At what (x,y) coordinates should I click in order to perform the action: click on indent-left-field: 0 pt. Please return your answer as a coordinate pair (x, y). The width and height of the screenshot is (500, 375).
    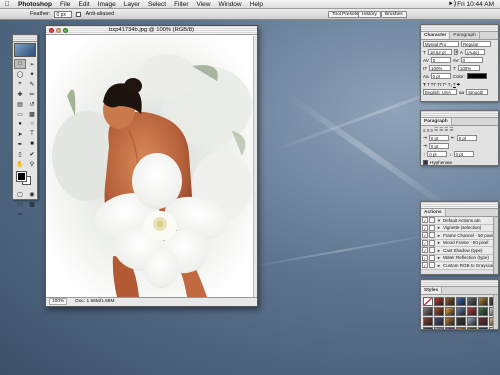
    Looking at the image, I should click on (438, 138).